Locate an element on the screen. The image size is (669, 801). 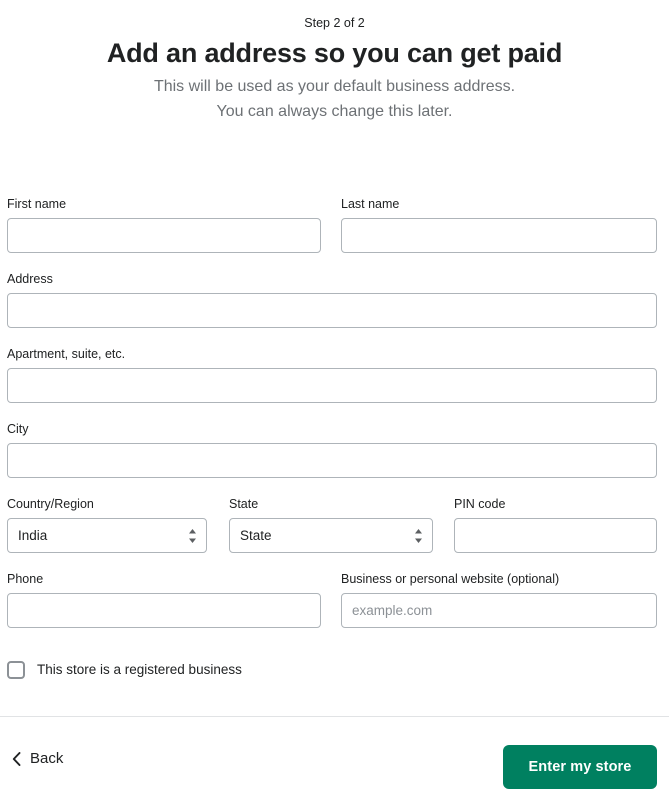
registered-business-checkbox is located at coordinates (16, 670).